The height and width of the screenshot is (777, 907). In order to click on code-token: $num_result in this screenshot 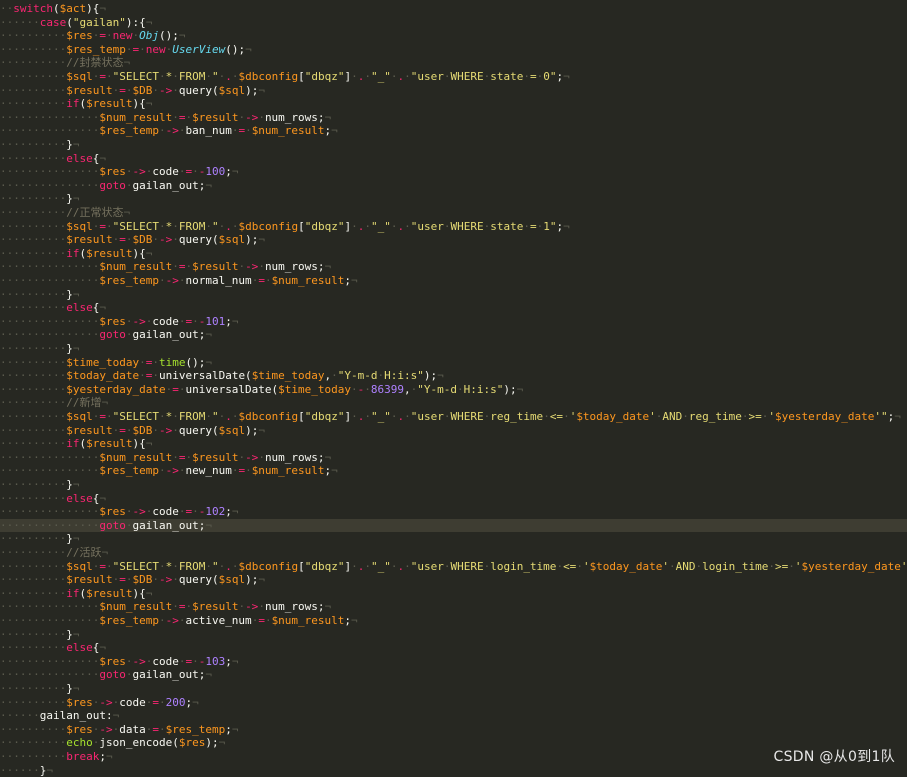, I will do `click(308, 280)`.